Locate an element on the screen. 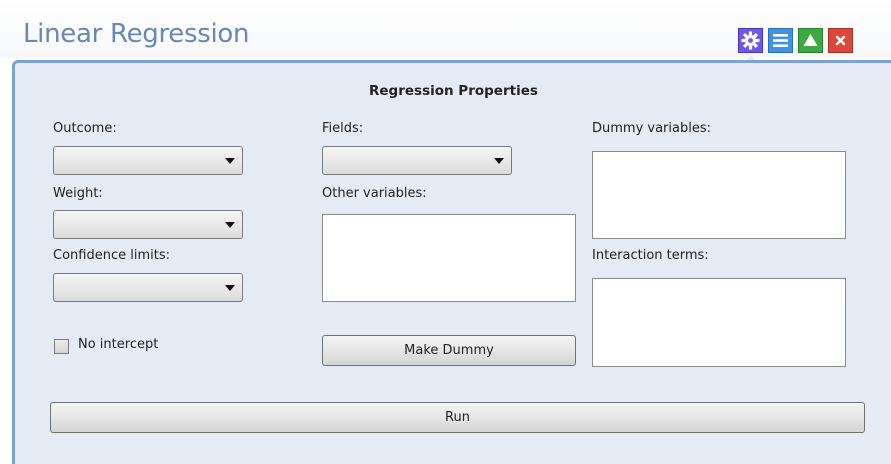 The width and height of the screenshot is (891, 464). list-icon is located at coordinates (780, 40).